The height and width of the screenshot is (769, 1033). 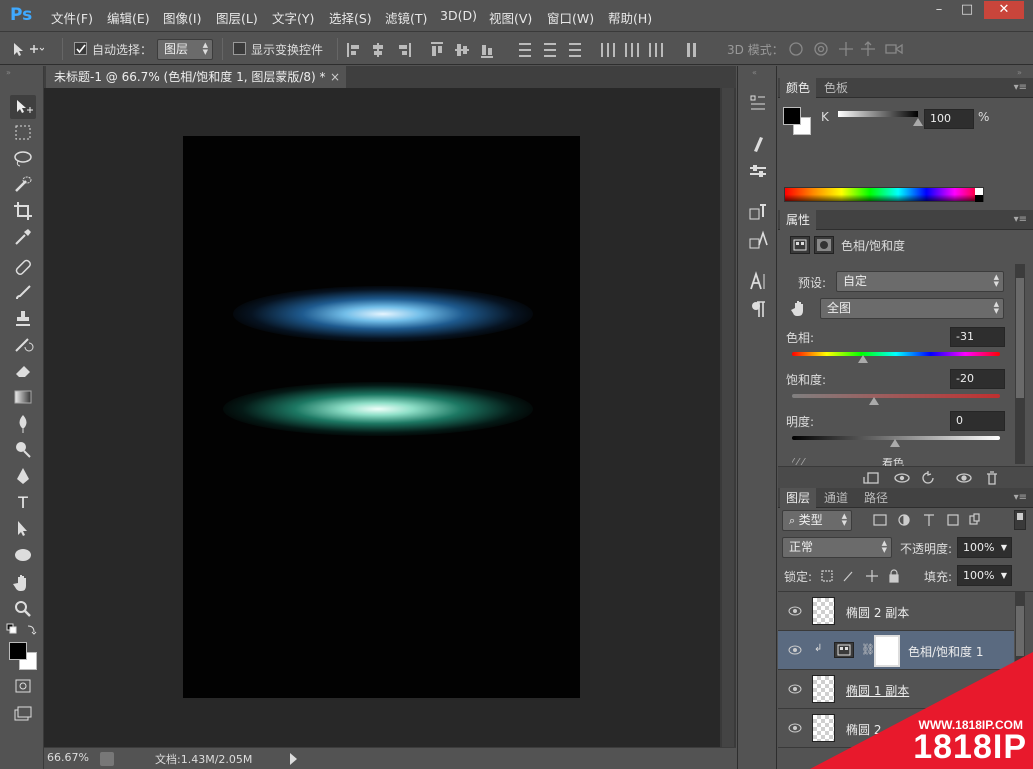 I want to click on menu-type: 文字(Y), so click(x=293, y=17).